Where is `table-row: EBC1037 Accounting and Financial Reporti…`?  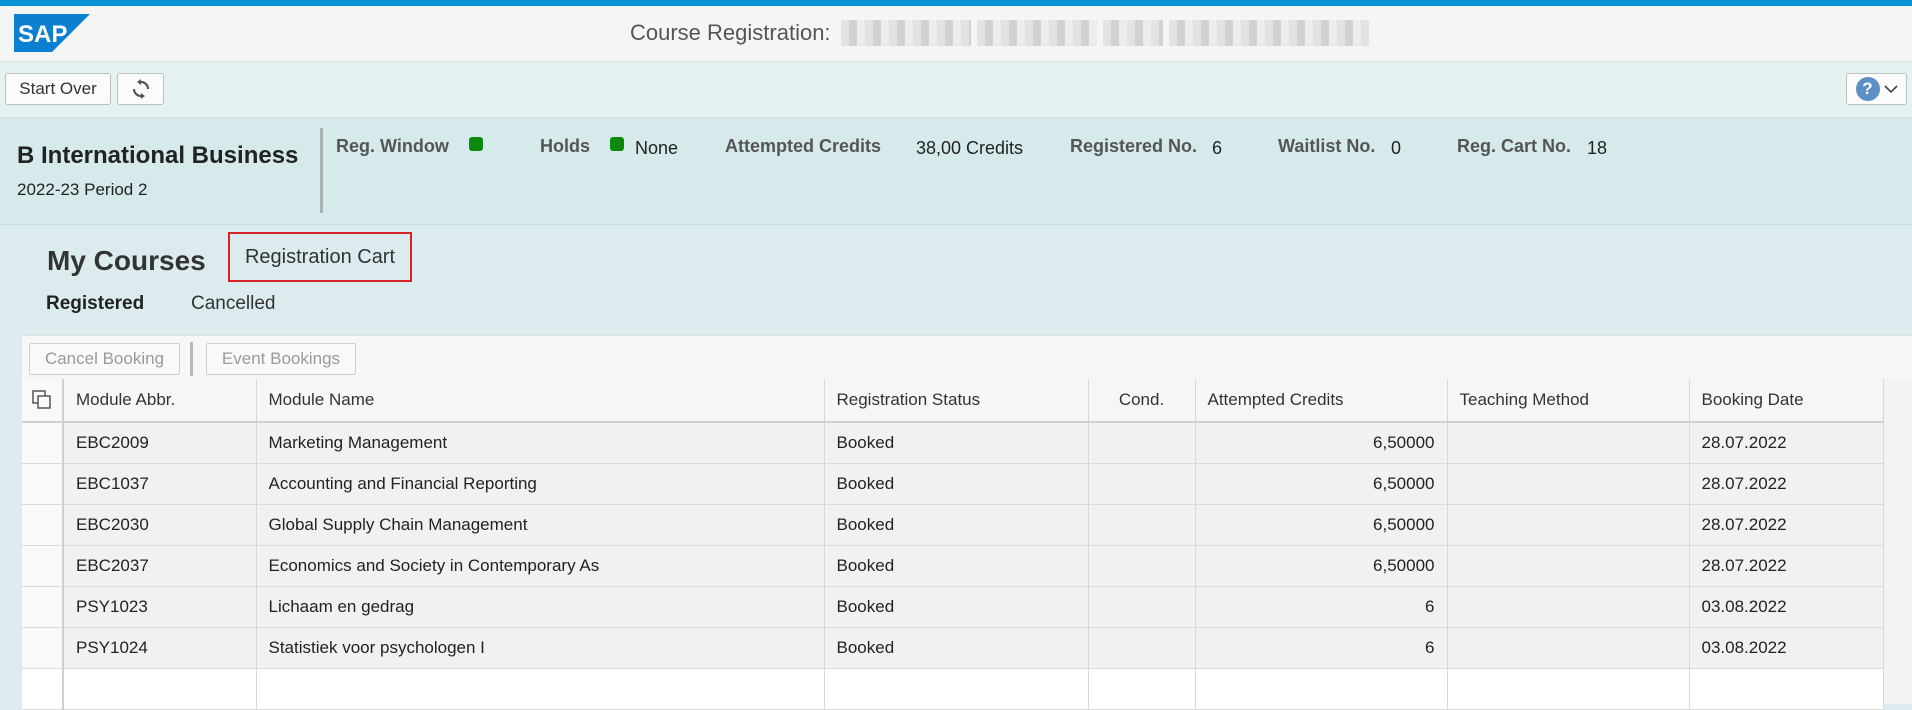
table-row: EBC1037 Accounting and Financial Reporti… is located at coordinates (953, 484).